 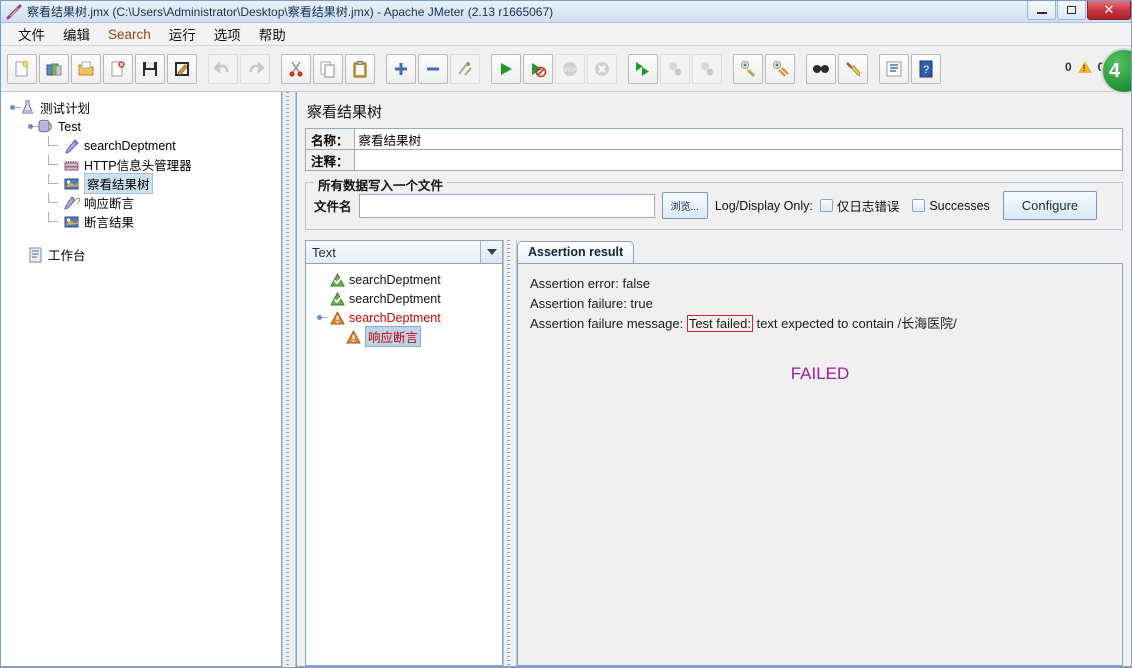 What do you see at coordinates (143, 126) in the screenshot?
I see `tree-node-thread-group: Test` at bounding box center [143, 126].